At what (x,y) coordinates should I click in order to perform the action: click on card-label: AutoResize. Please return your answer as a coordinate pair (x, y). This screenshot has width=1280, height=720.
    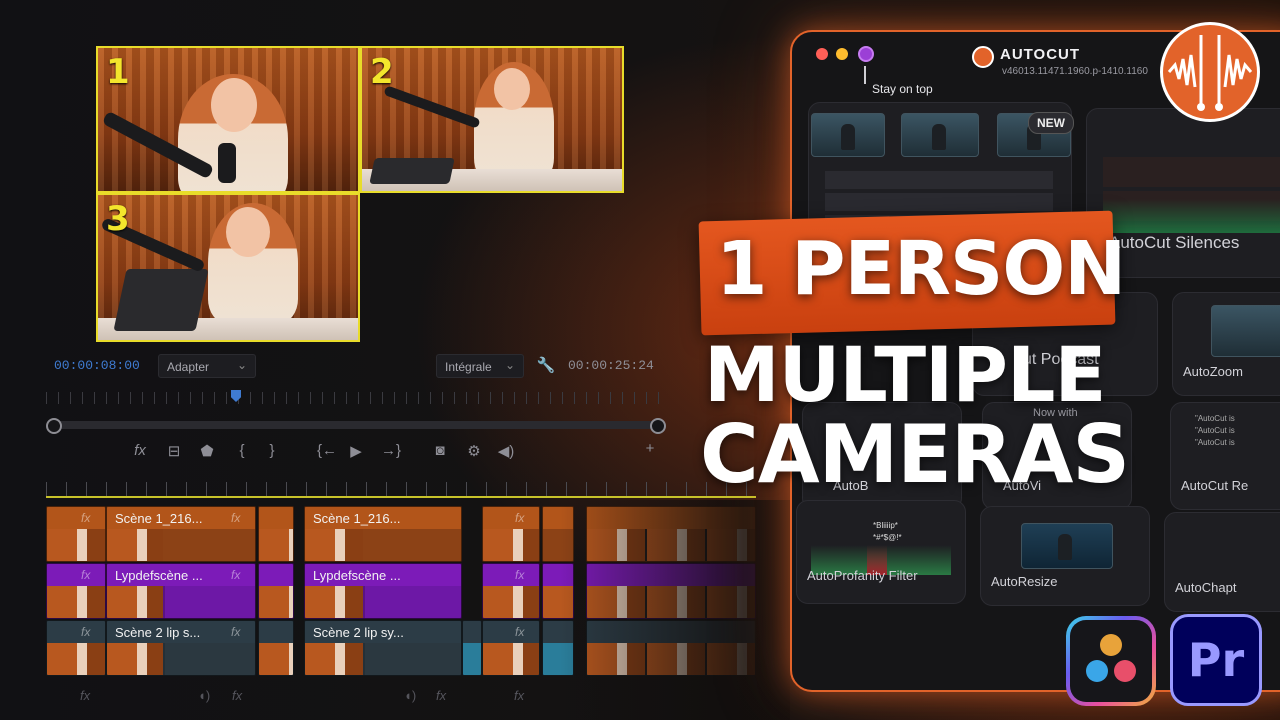
    Looking at the image, I should click on (1024, 581).